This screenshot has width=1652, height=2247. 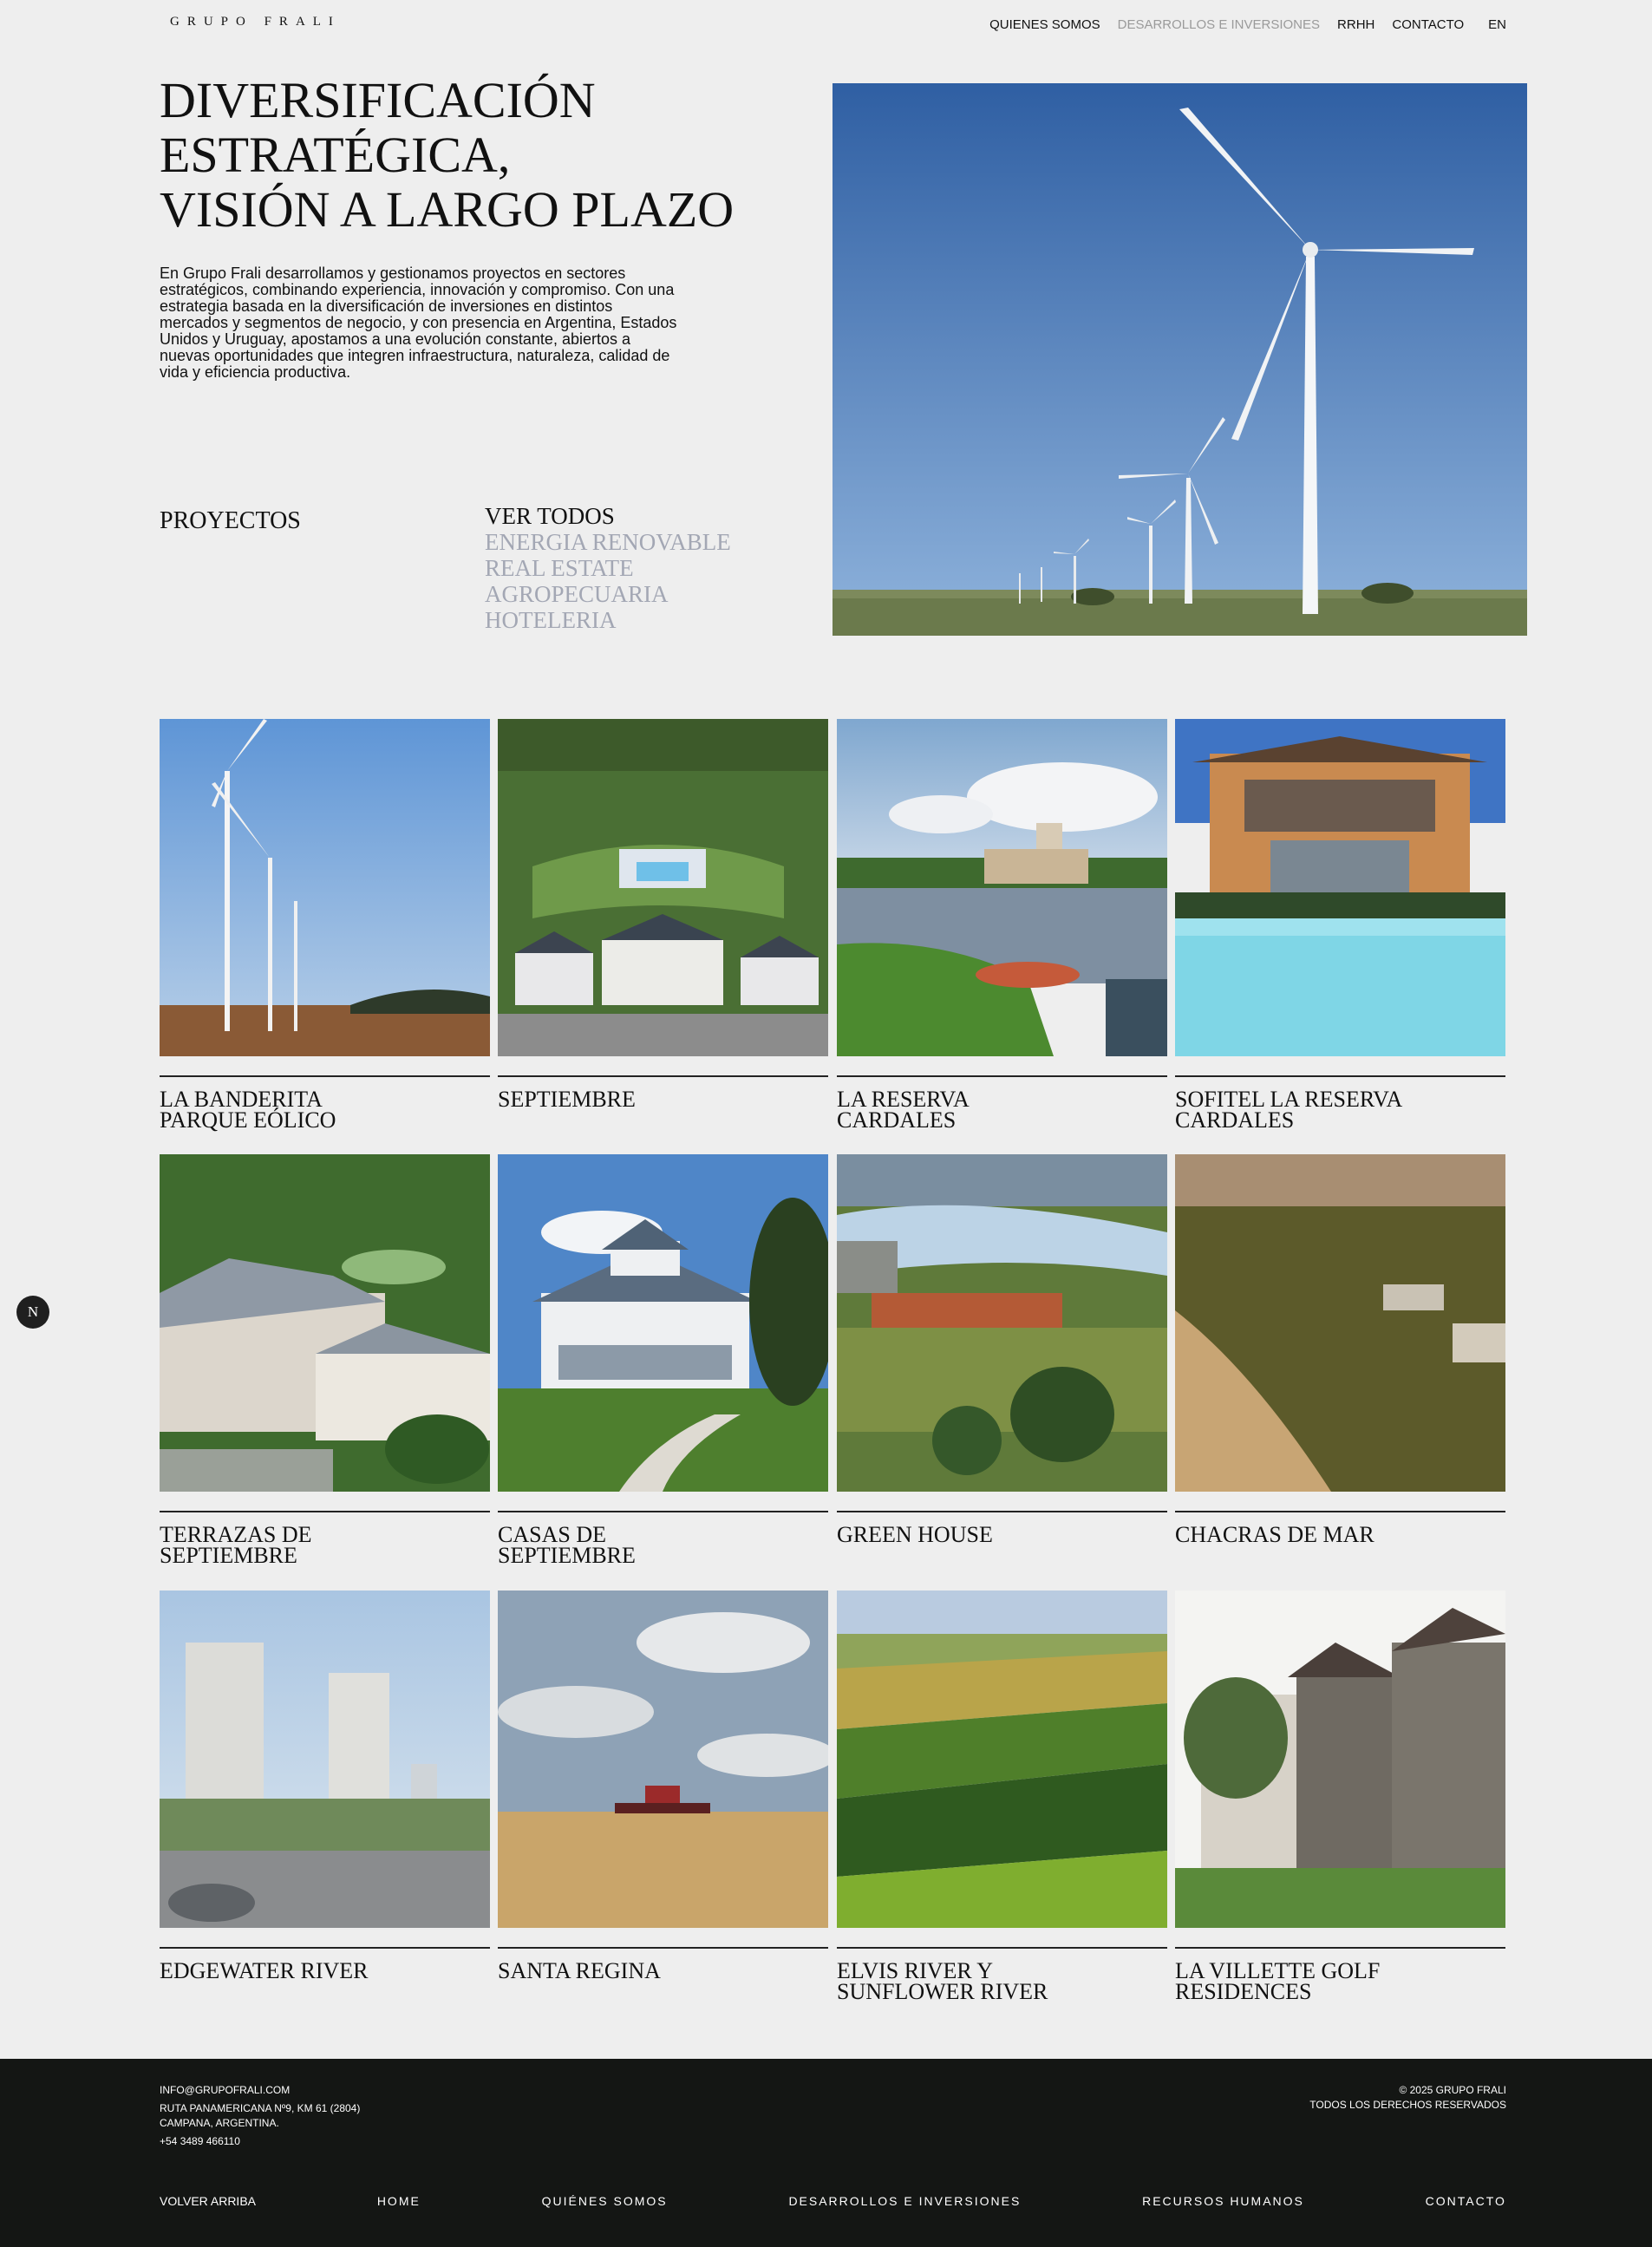 I want to click on footer-link-desarrollos: DESARROLLOS E INVERSIONES, so click(x=905, y=2201).